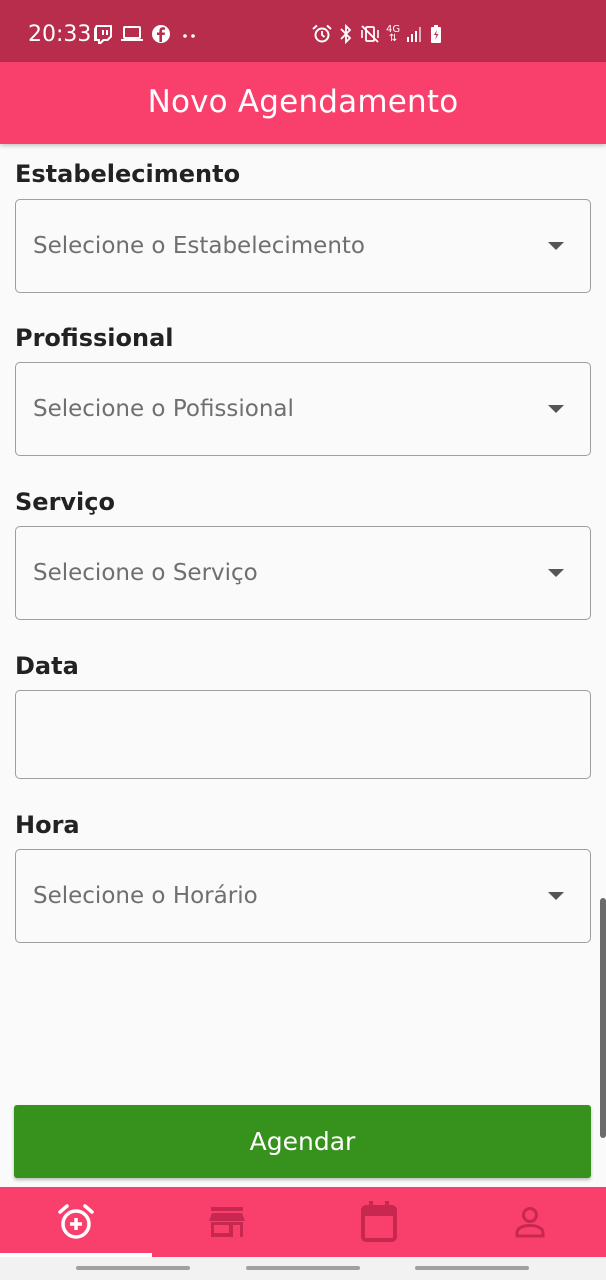 The height and width of the screenshot is (1280, 606). Describe the element at coordinates (472, 1268) in the screenshot. I see `back-gesture-bar` at that location.